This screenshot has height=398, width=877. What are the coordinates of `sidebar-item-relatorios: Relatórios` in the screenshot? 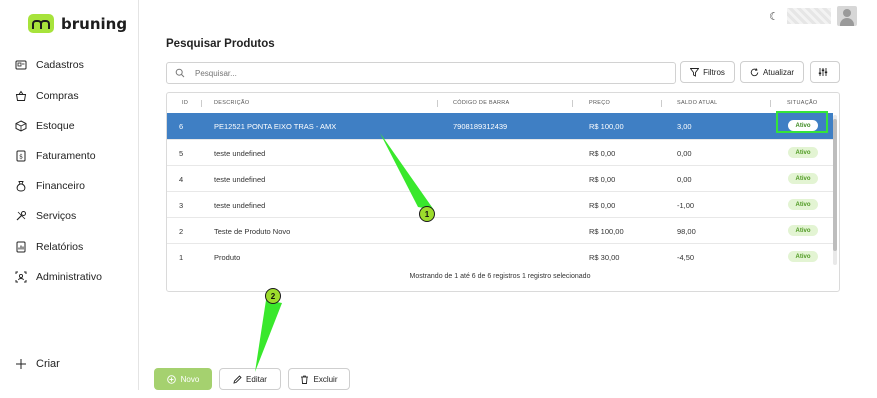 It's located at (49, 247).